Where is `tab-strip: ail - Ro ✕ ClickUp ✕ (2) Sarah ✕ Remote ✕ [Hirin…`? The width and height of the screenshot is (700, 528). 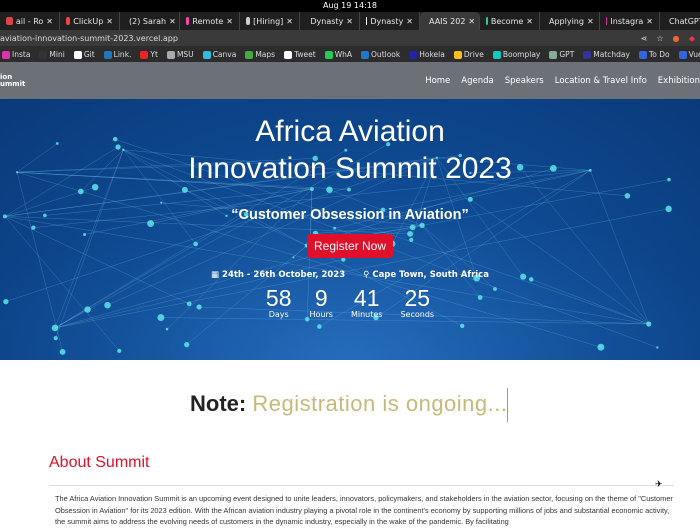
tab-strip: ail - Ro ✕ ClickUp ✕ (2) Sarah ✕ Remote ✕ [Hirin… is located at coordinates (350, 21).